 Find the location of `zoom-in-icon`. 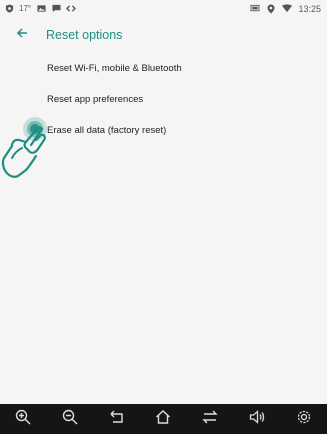

zoom-in-icon is located at coordinates (23, 419).